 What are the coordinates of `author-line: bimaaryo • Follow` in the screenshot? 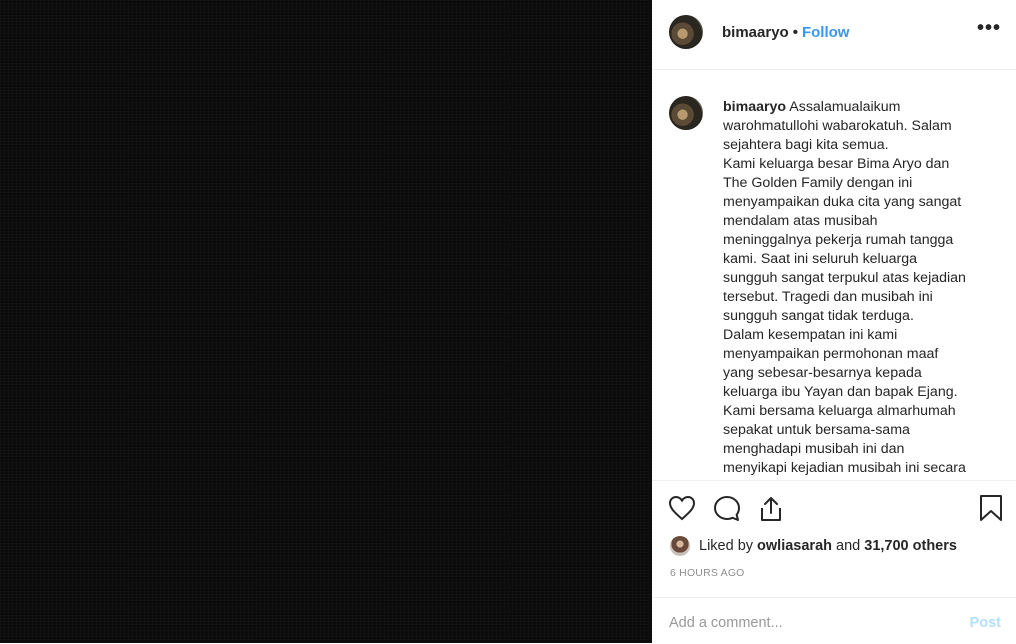 It's located at (785, 32).